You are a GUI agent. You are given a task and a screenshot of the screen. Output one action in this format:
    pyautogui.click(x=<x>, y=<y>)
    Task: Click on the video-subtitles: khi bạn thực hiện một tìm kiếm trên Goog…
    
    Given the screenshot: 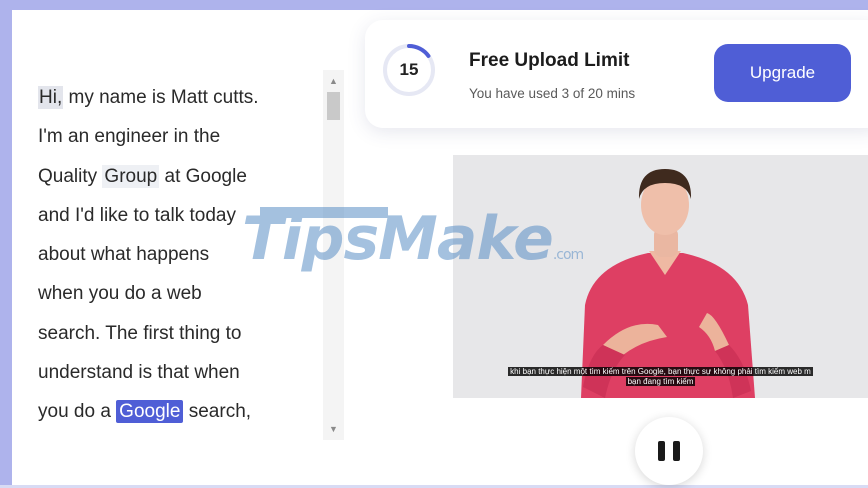 What is the action you would take?
    pyautogui.click(x=660, y=377)
    